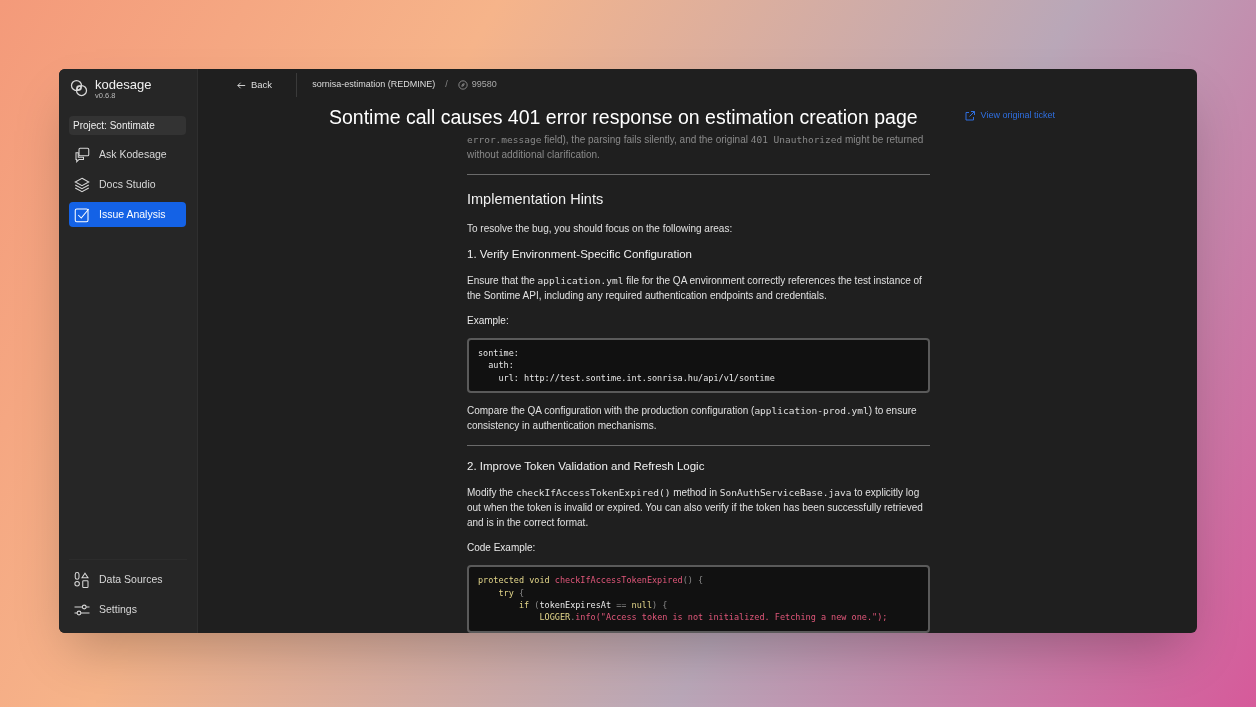  I want to click on data-sources-icon, so click(82, 580).